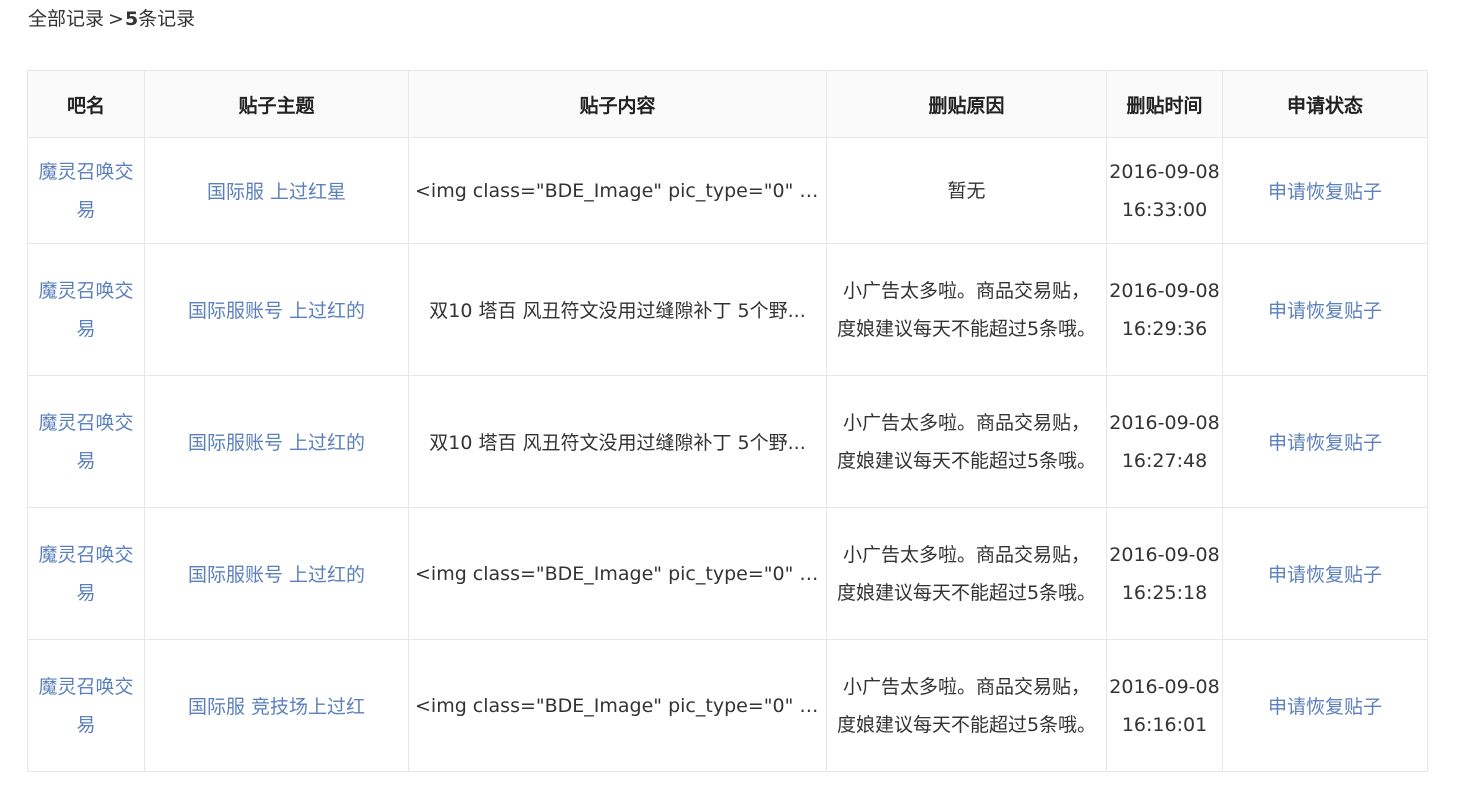 Image resolution: width=1468 pixels, height=796 pixels. Describe the element at coordinates (1164, 592) in the screenshot. I see `delete-clock: 16:25:18` at that location.